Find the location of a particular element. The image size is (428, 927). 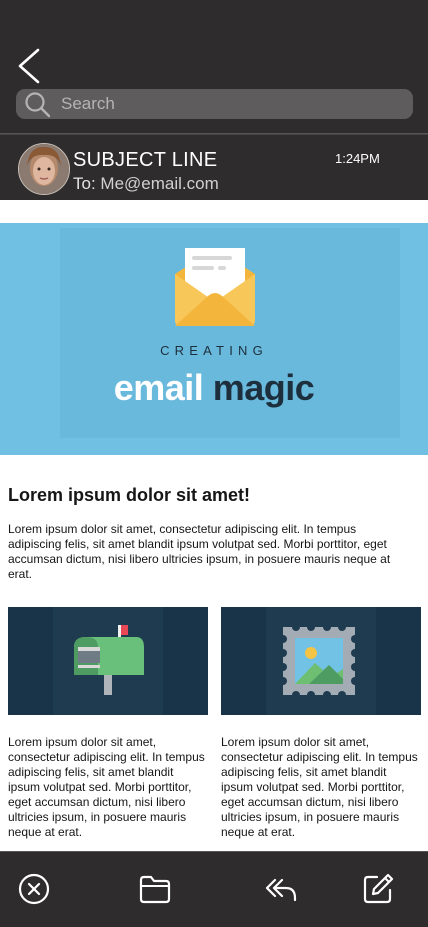

bottom-toolbar is located at coordinates (214, 889).